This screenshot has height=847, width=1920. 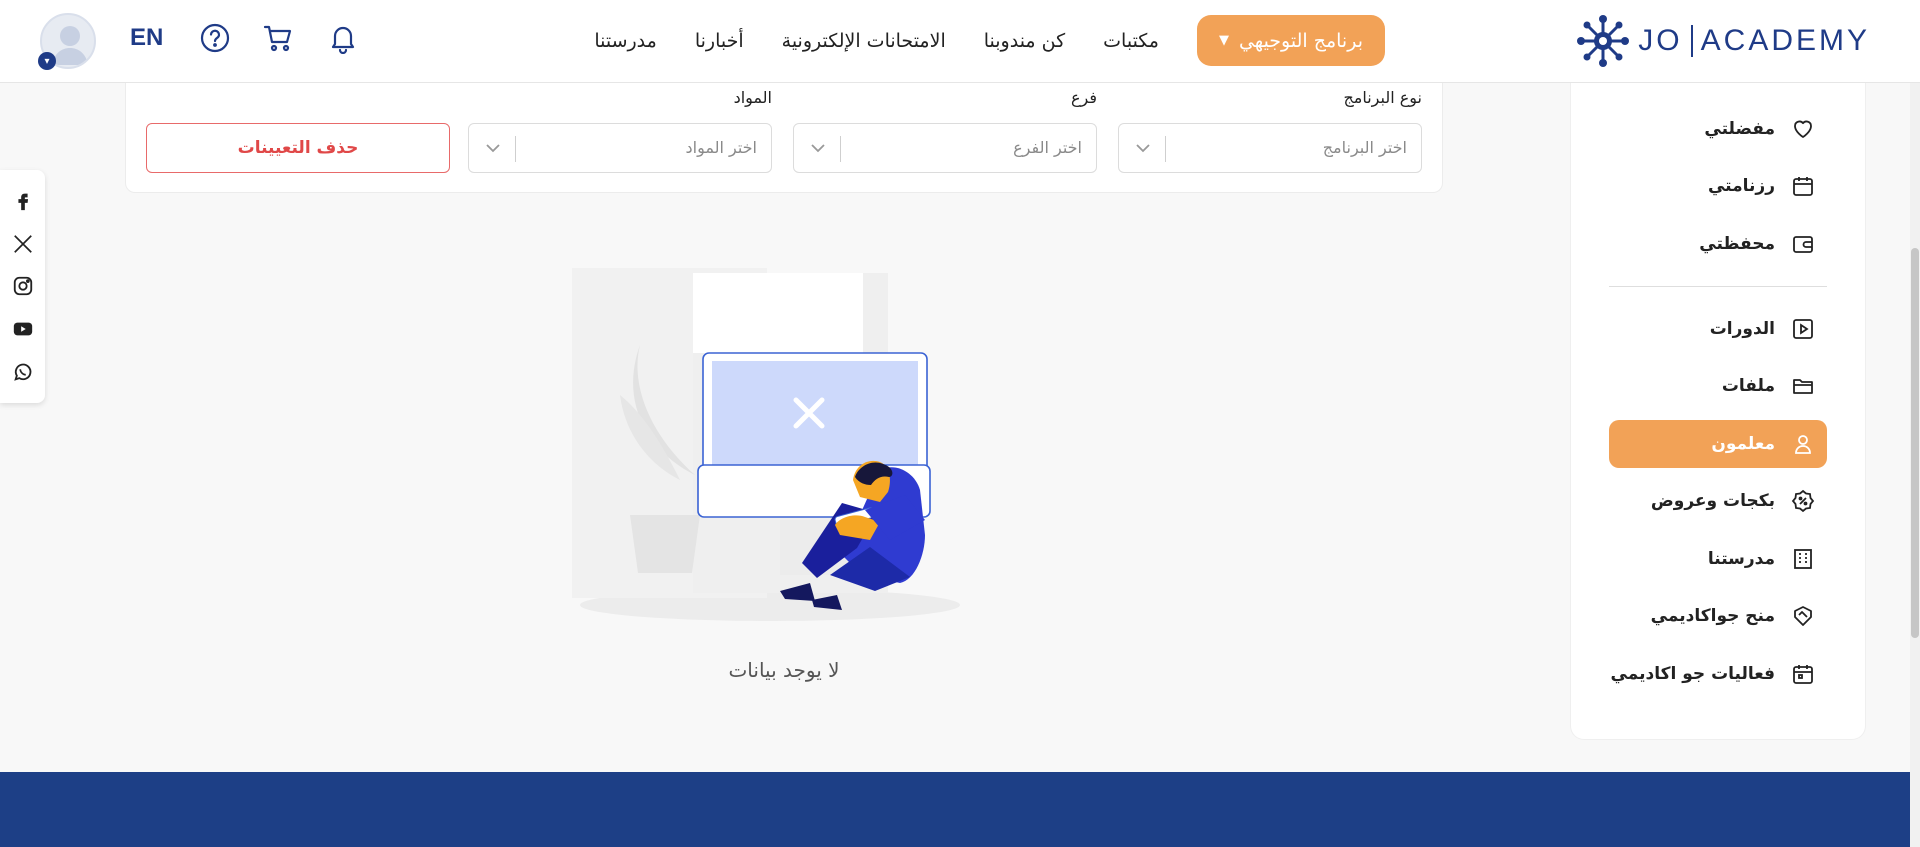 I want to click on sidebar-item-label: منح جواكاديمي, so click(x=1712, y=616).